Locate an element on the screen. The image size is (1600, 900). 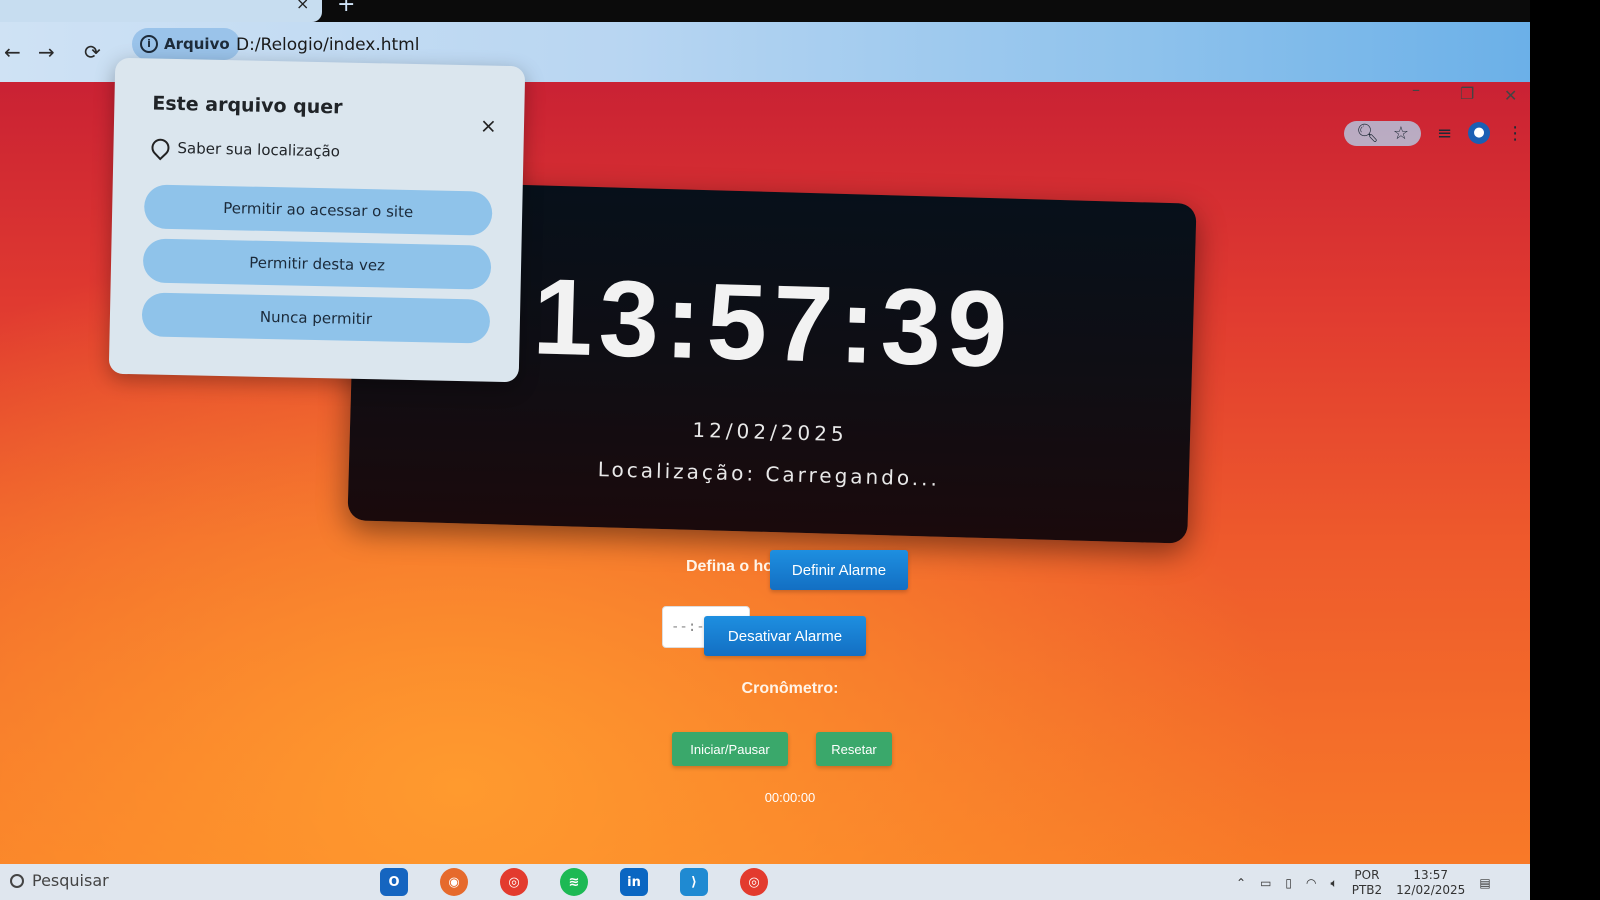
chrome-icon: ◎ is located at coordinates (514, 882).